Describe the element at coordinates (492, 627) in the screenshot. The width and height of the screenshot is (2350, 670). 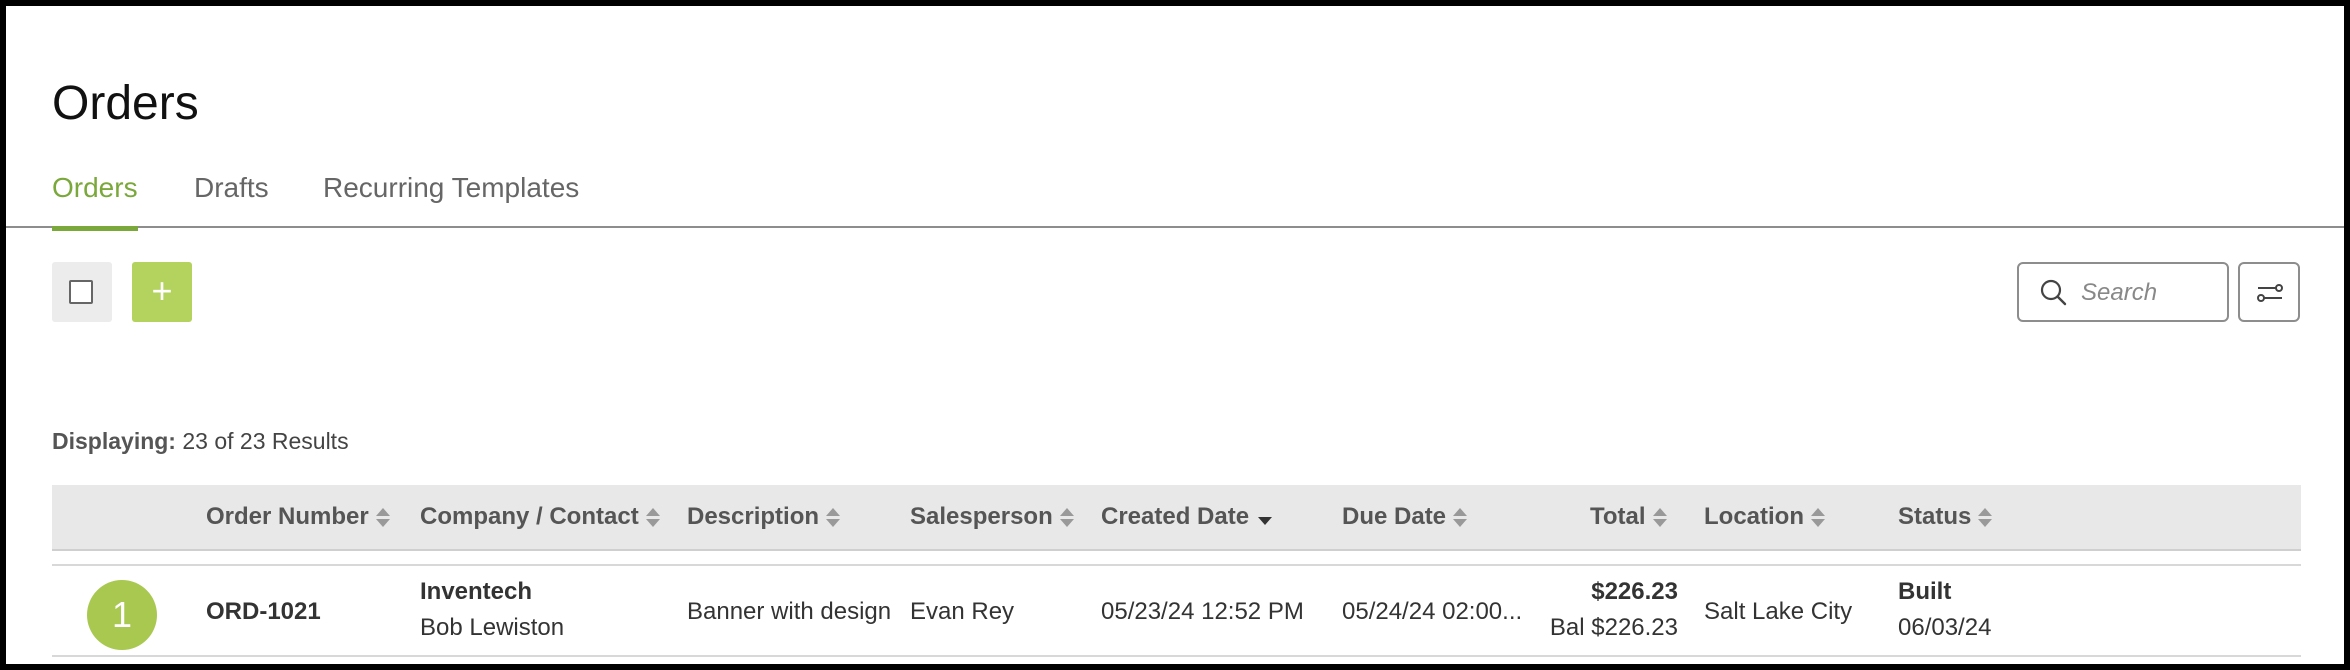
I see `contact-name: Bob Lewiston` at that location.